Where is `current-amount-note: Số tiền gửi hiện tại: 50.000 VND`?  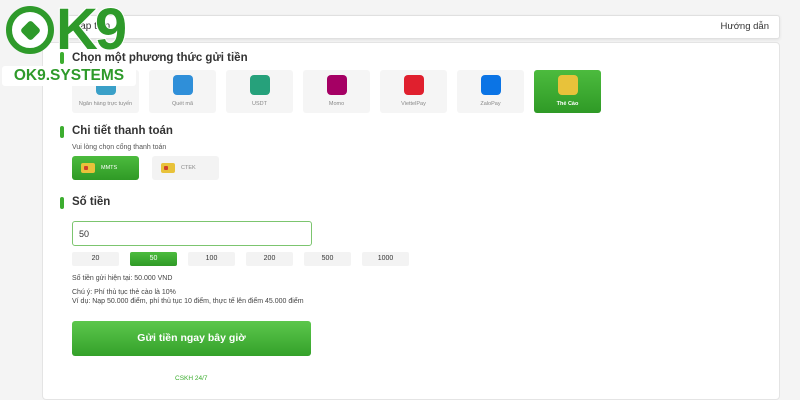 current-amount-note: Số tiền gửi hiện tại: 50.000 VND is located at coordinates (122, 278).